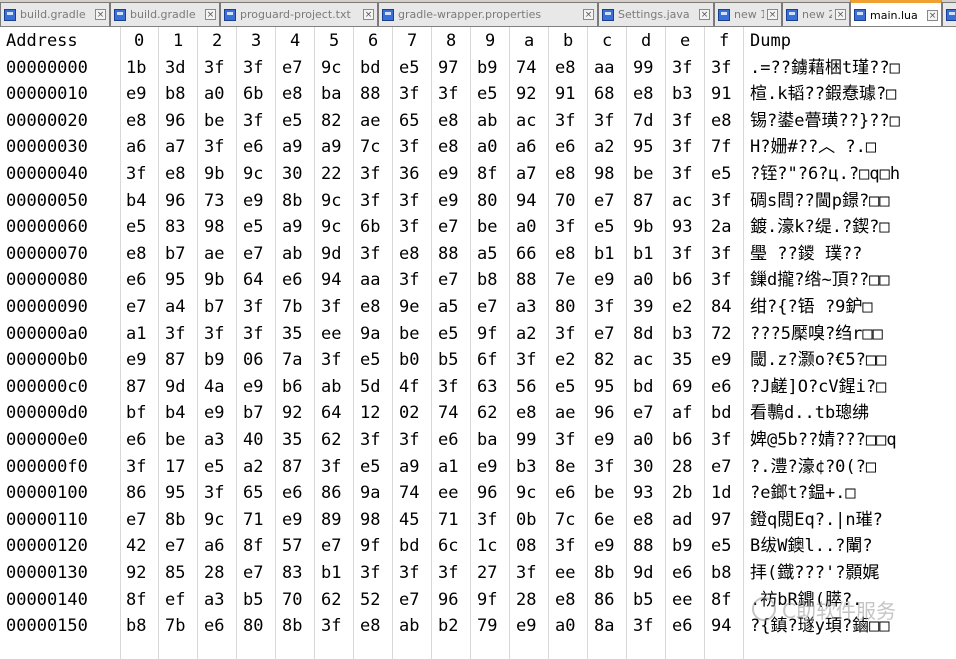 The image size is (956, 659). I want to click on tab-1: build.gradle ×, so click(165, 14).